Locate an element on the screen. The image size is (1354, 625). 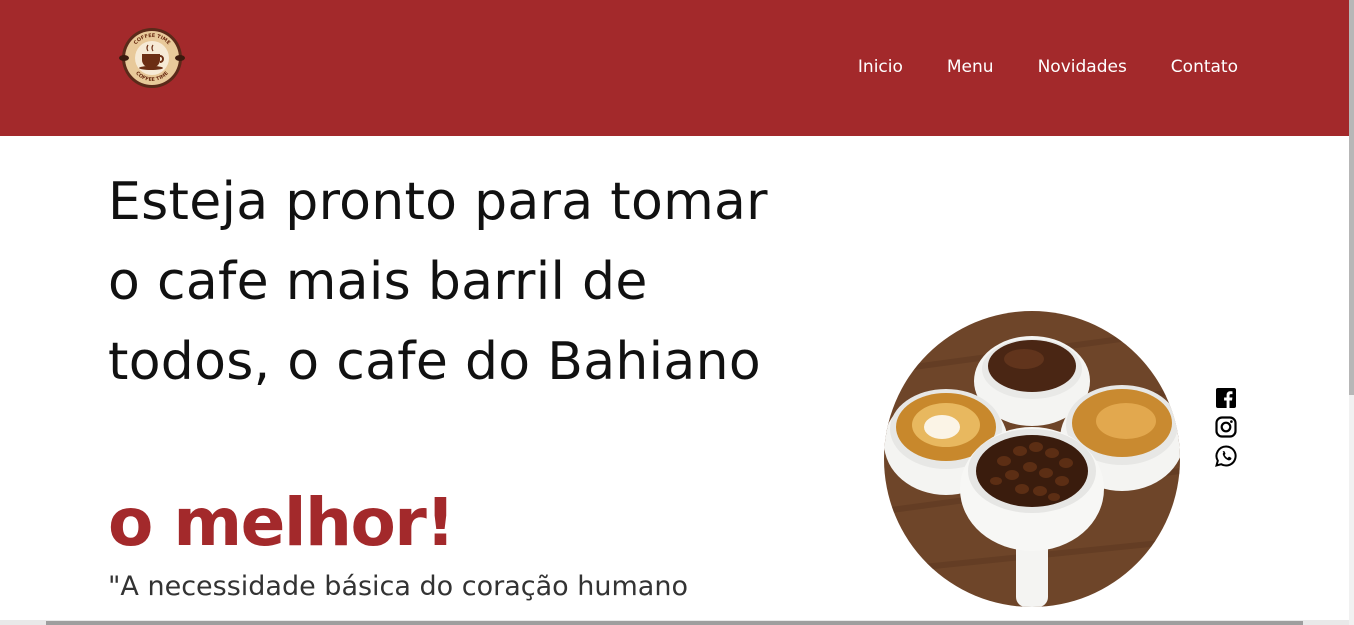
instagram-icon is located at coordinates (1226, 427).